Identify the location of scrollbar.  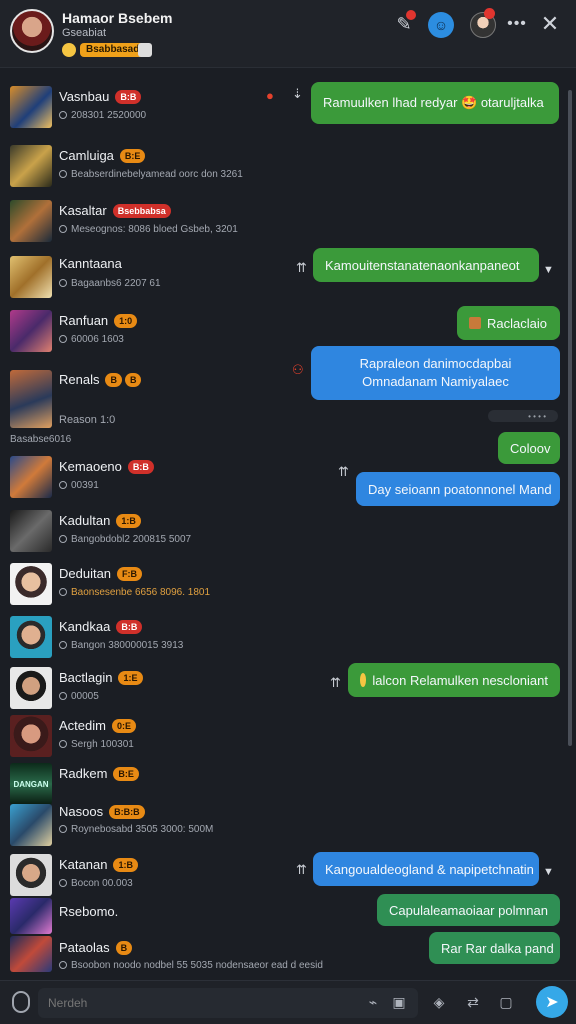
(570, 418).